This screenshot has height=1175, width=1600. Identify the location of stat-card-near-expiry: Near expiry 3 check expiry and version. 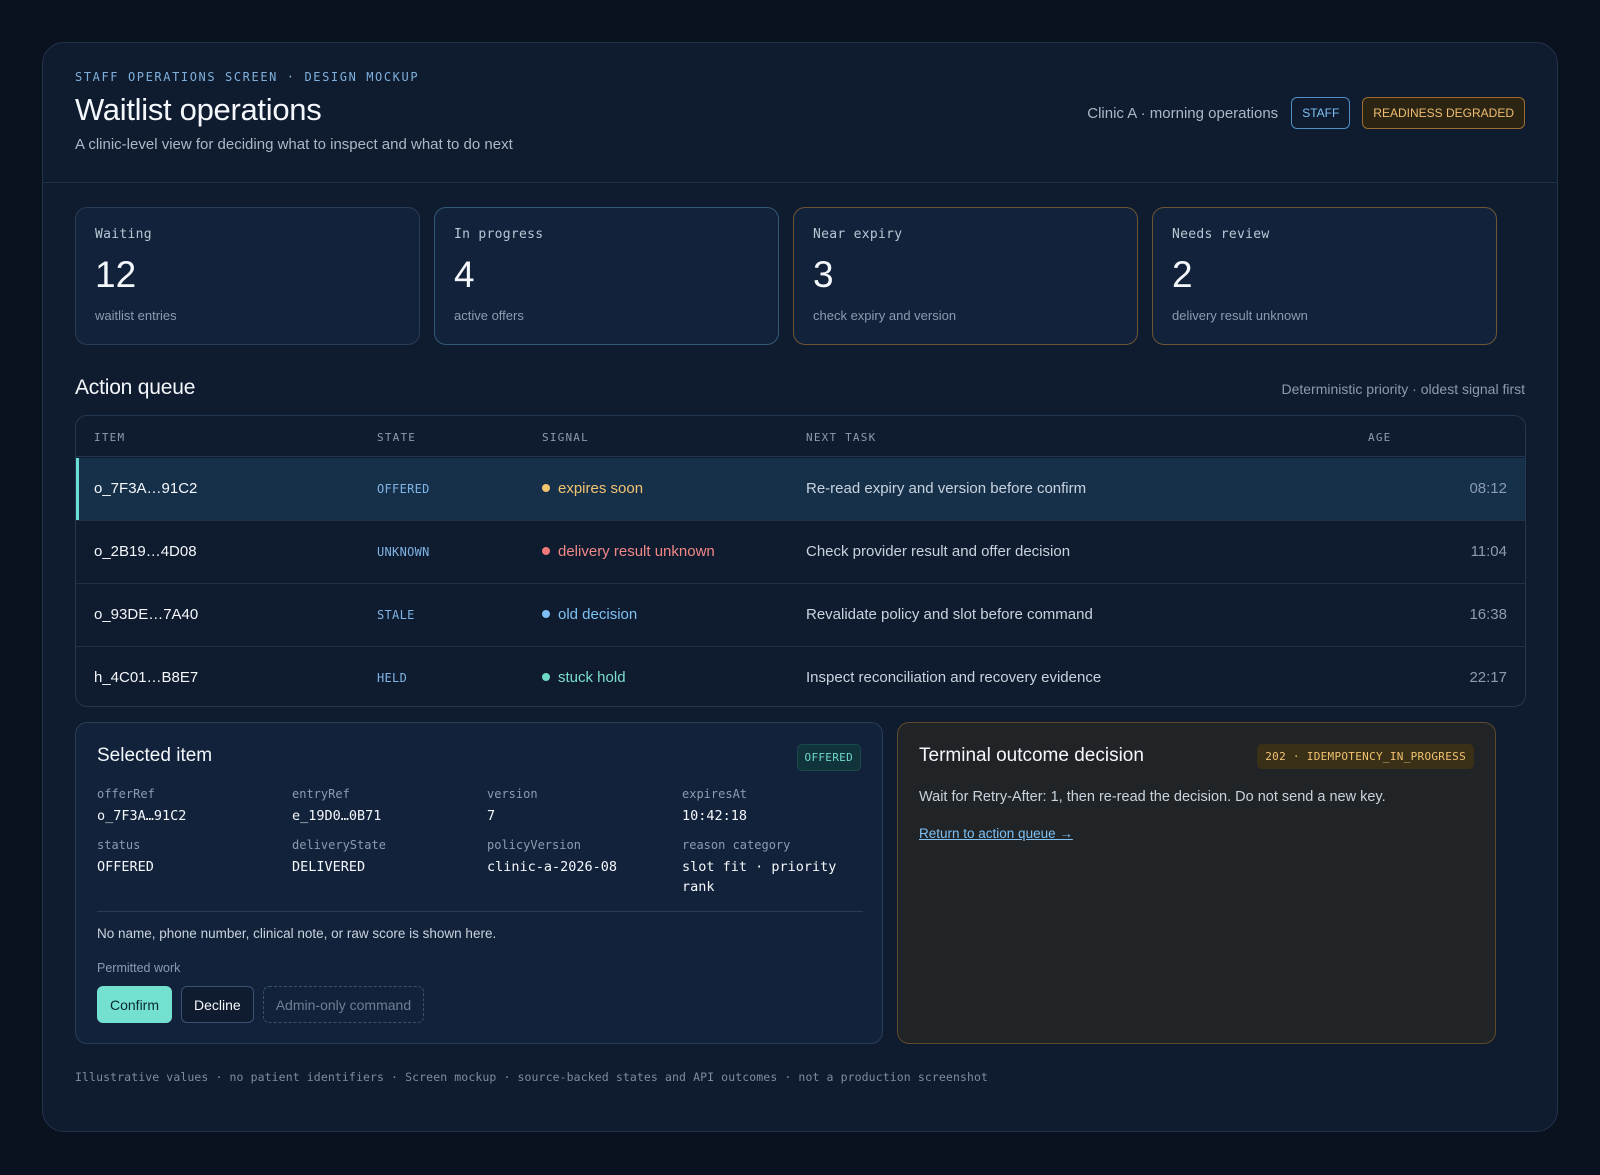
(965, 276).